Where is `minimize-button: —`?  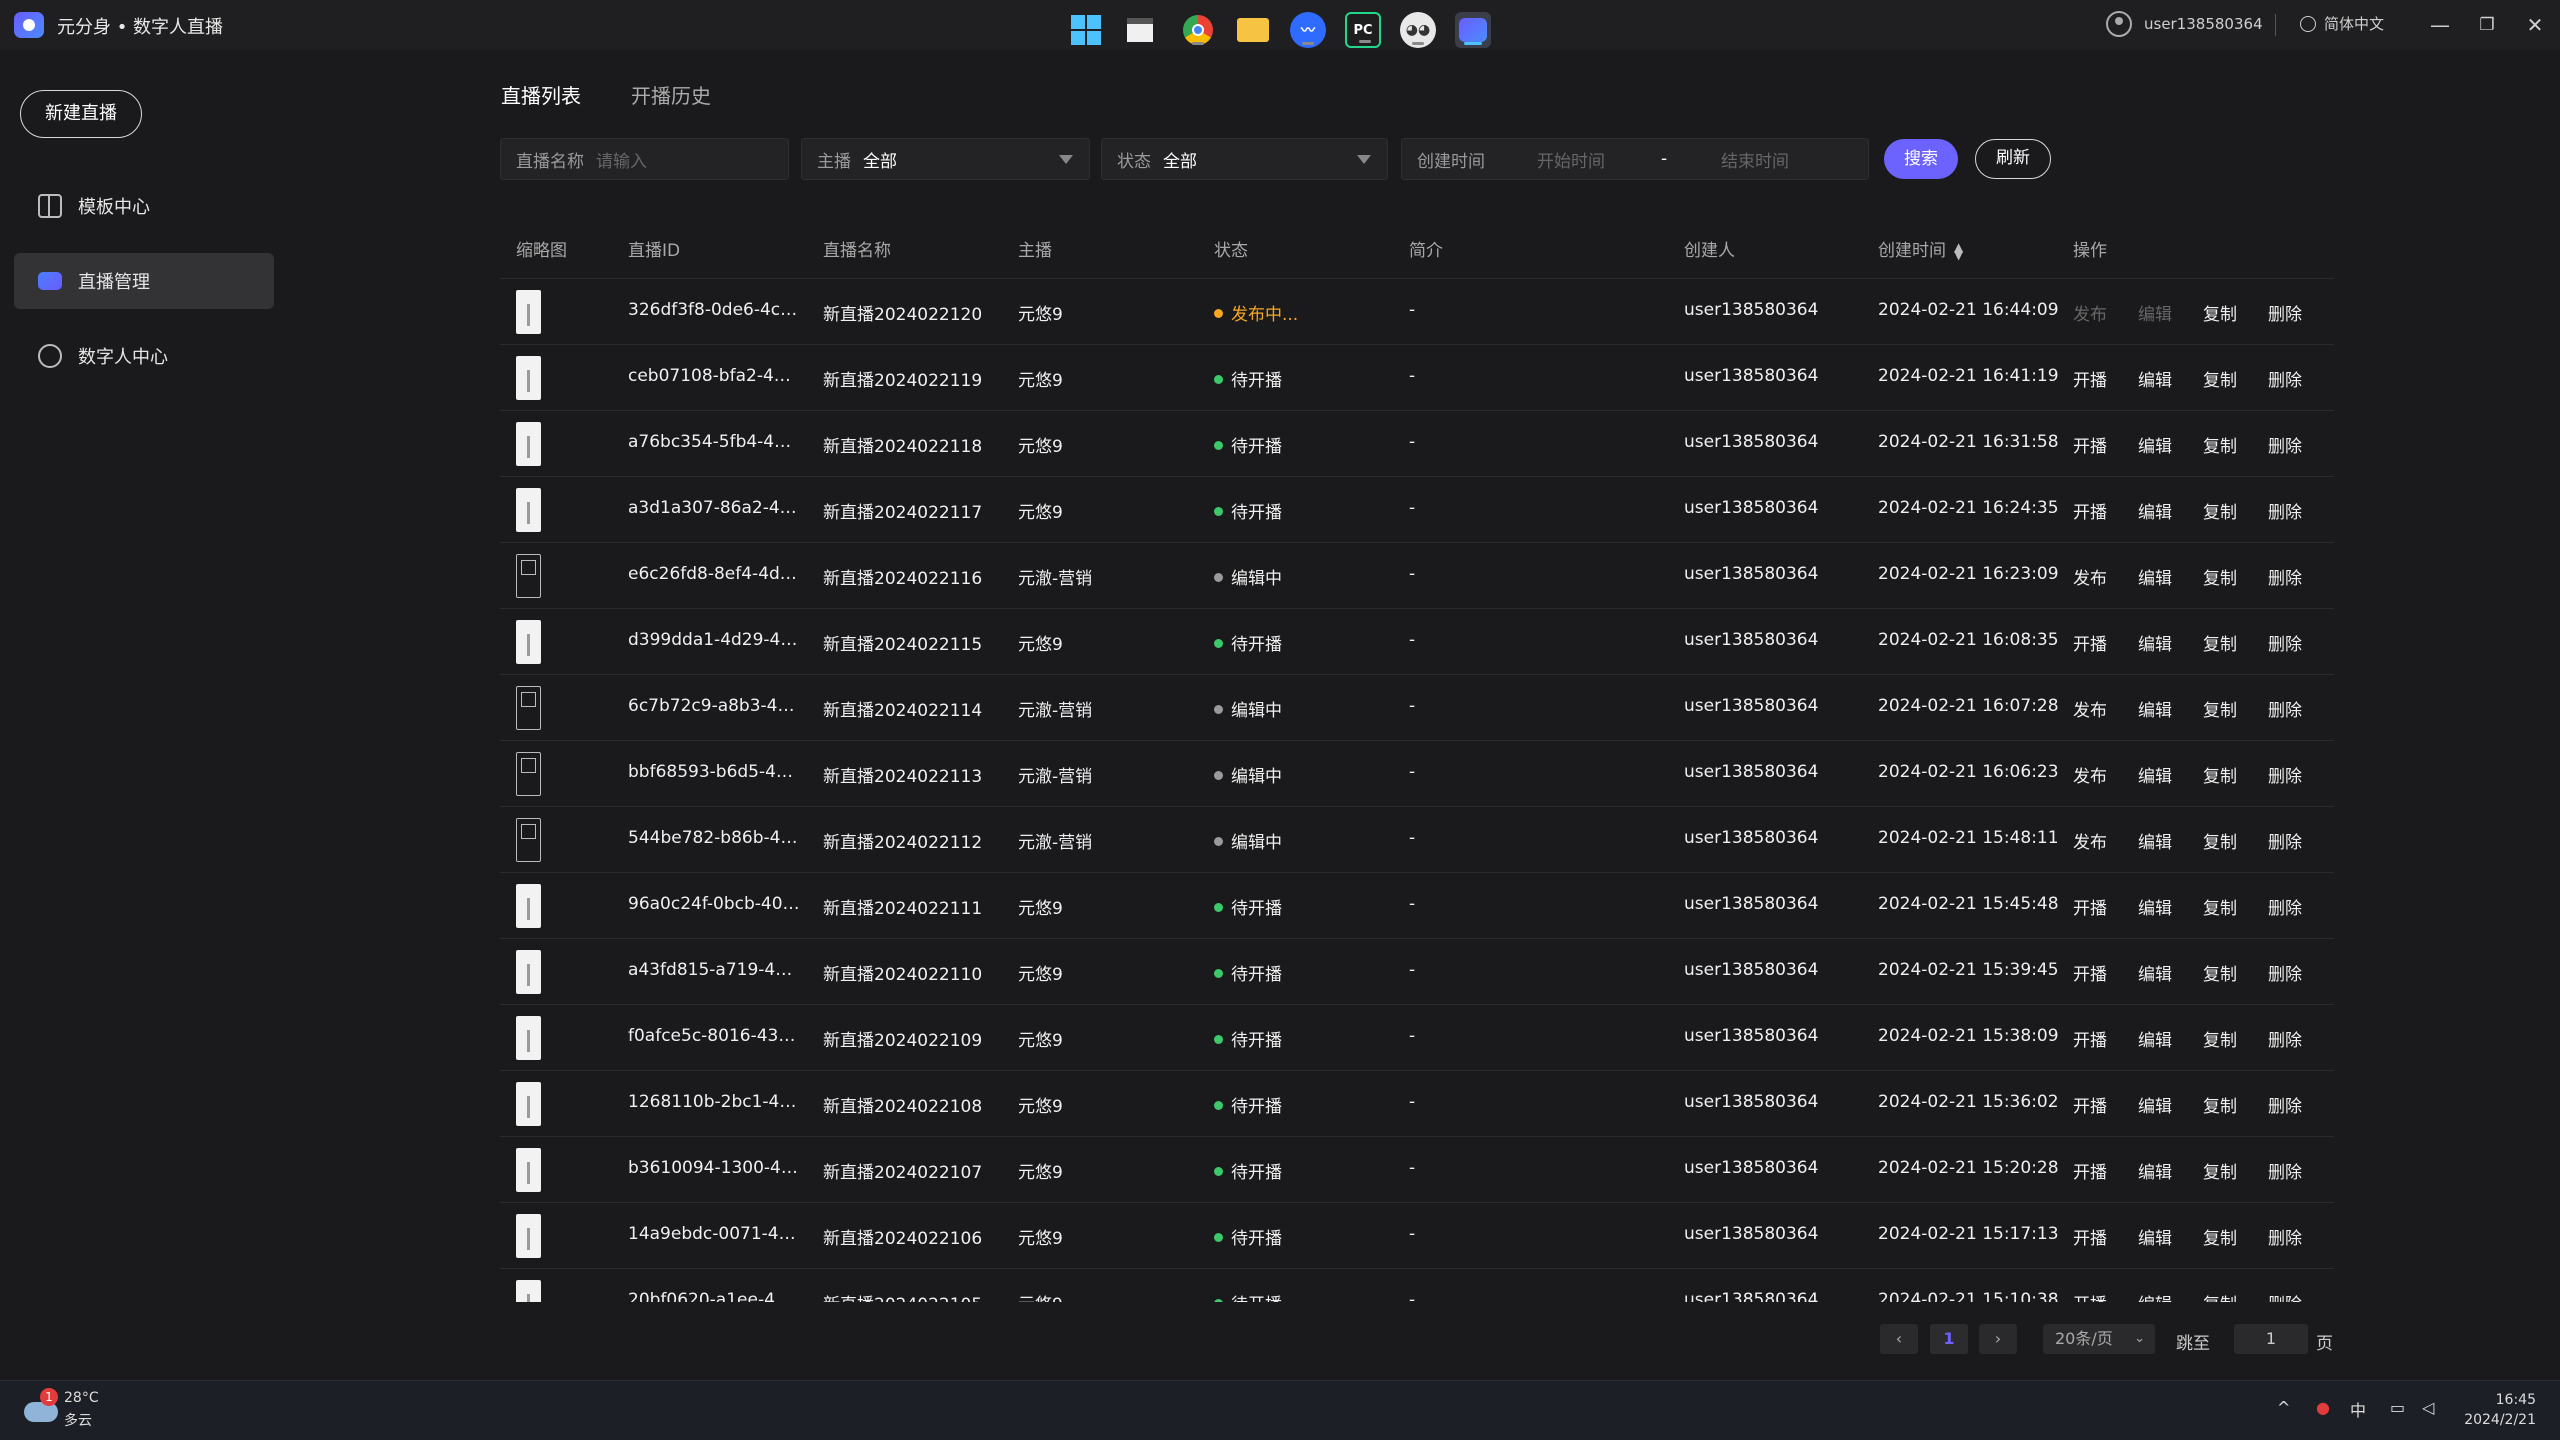
minimize-button: — is located at coordinates (2440, 25).